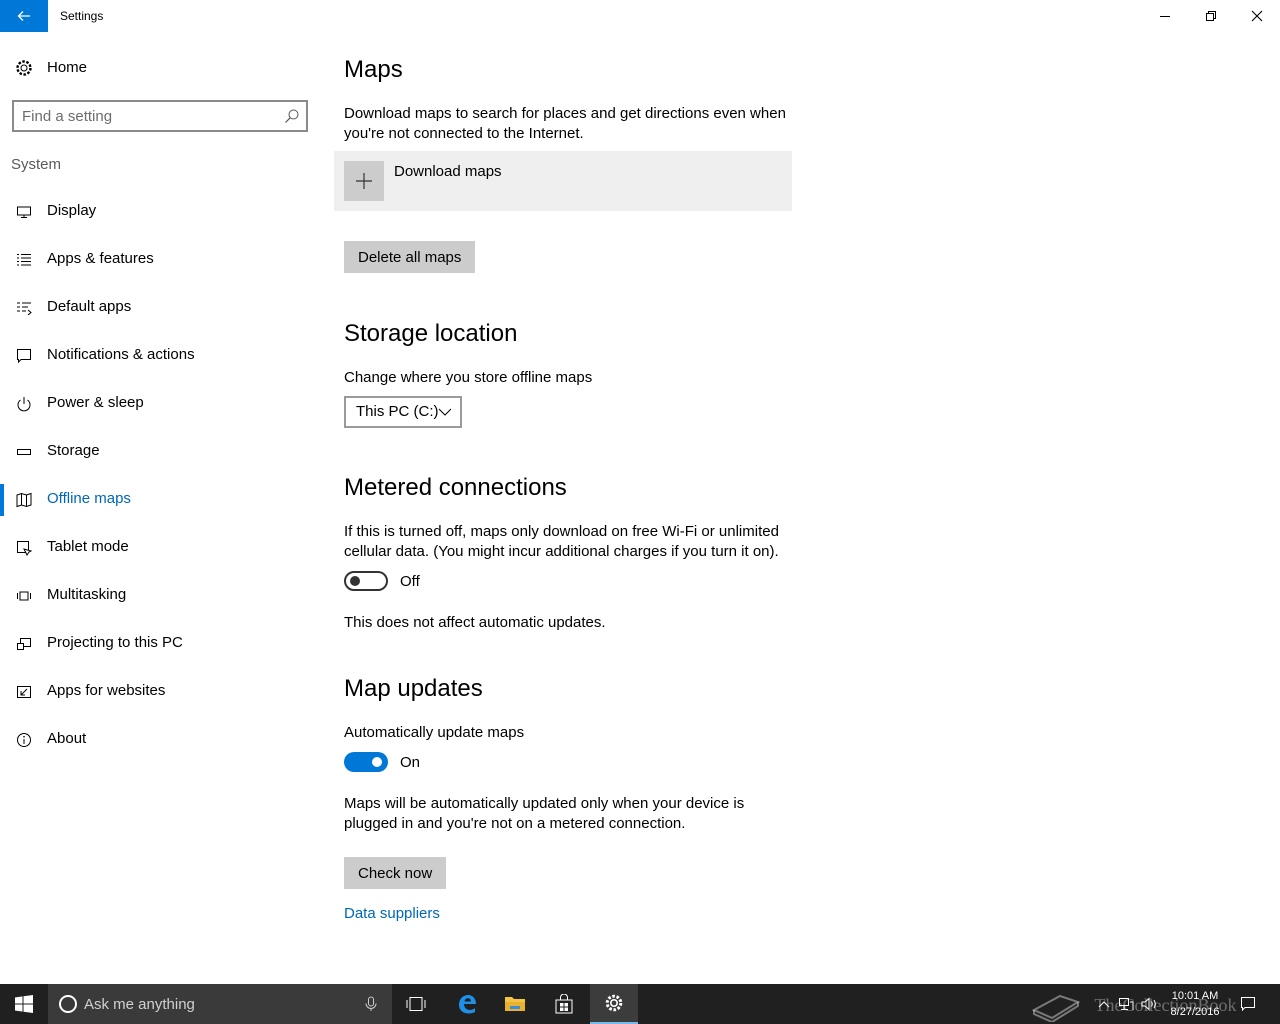  Describe the element at coordinates (24, 404) in the screenshot. I see `power-icon` at that location.